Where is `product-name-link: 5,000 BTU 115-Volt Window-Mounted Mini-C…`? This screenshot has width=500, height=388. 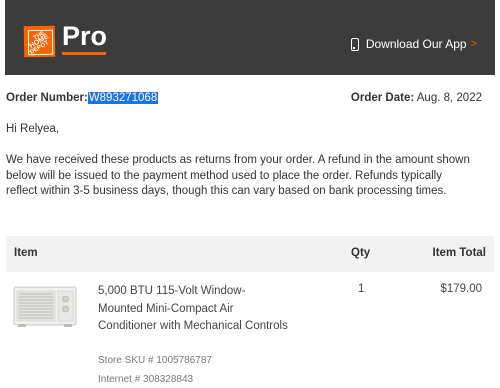
product-name-link: 5,000 BTU 115-Volt Window-Mounted Mini-C… is located at coordinates (193, 309).